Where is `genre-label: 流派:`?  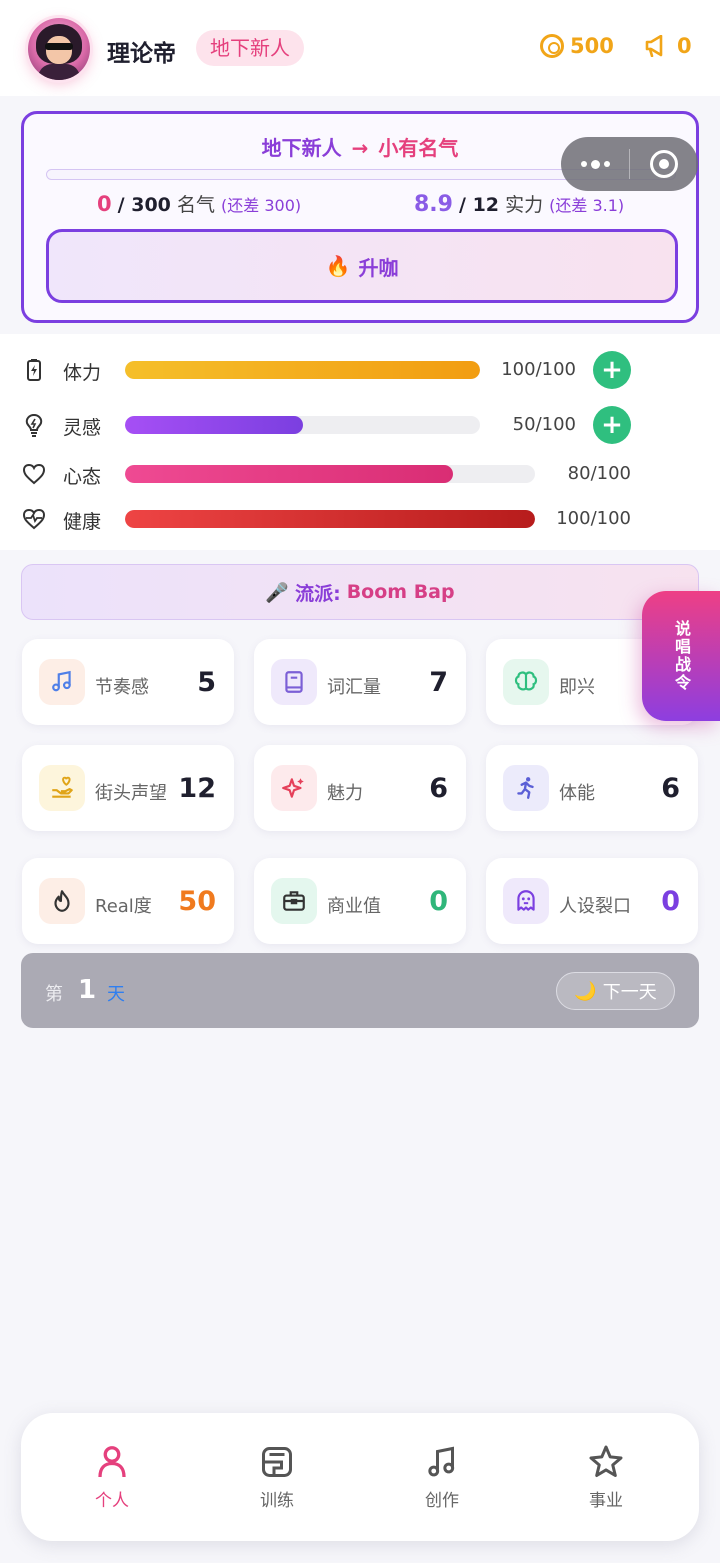 genre-label: 流派: is located at coordinates (318, 593).